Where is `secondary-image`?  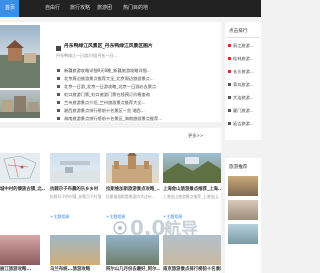
secondary-image is located at coordinates (20, 104).